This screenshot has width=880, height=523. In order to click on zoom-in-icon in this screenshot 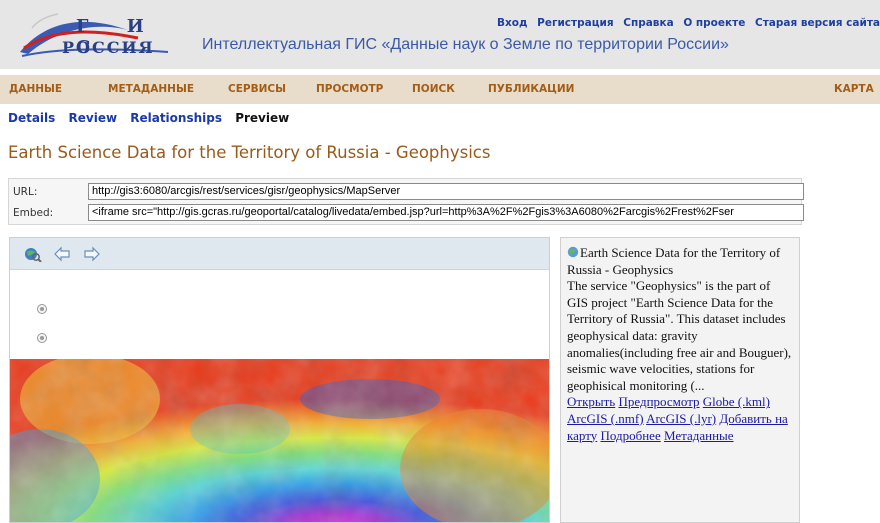, I will do `click(42, 309)`.